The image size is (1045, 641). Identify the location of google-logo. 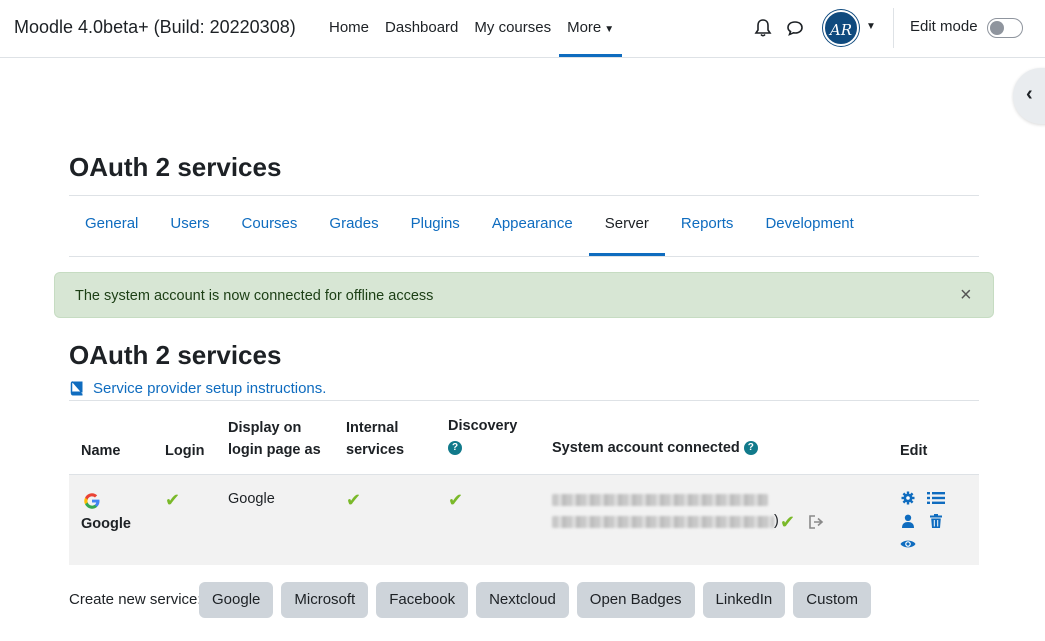
(92, 501).